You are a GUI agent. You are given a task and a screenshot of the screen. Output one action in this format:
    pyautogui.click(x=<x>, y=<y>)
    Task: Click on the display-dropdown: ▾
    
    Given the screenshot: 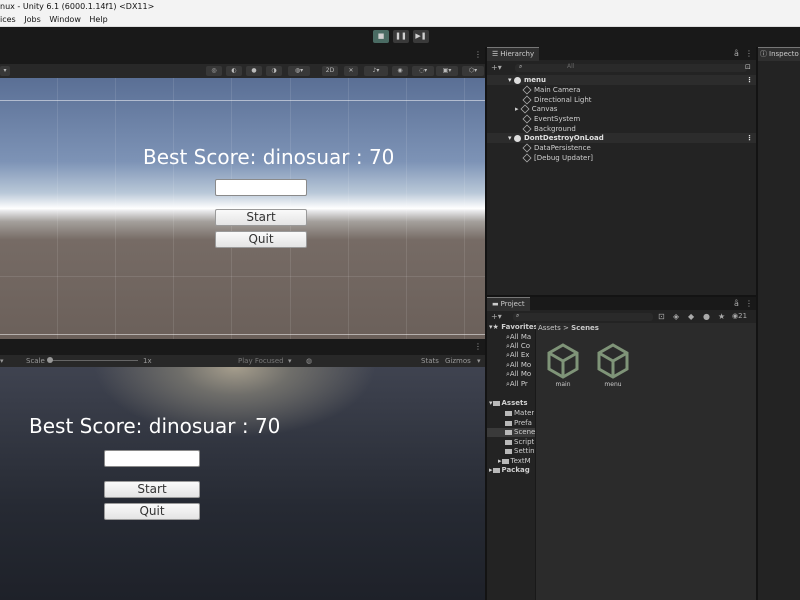 What is the action you would take?
    pyautogui.click(x=2, y=361)
    